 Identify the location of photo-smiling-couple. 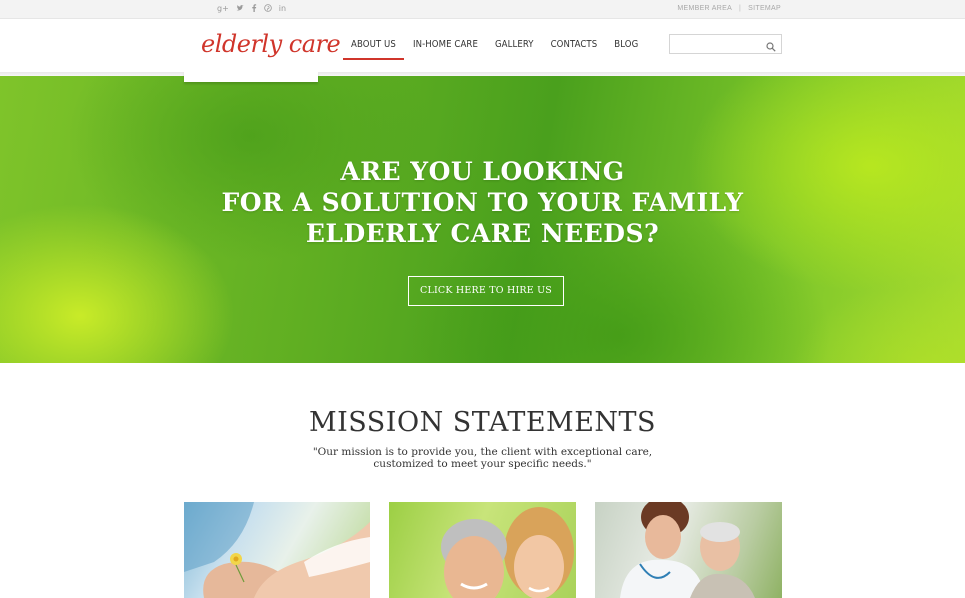
(482, 550).